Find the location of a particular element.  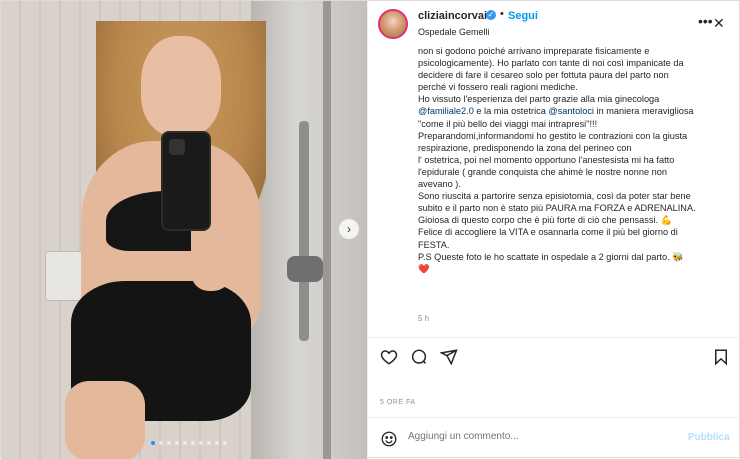

share-icon is located at coordinates (448, 359).